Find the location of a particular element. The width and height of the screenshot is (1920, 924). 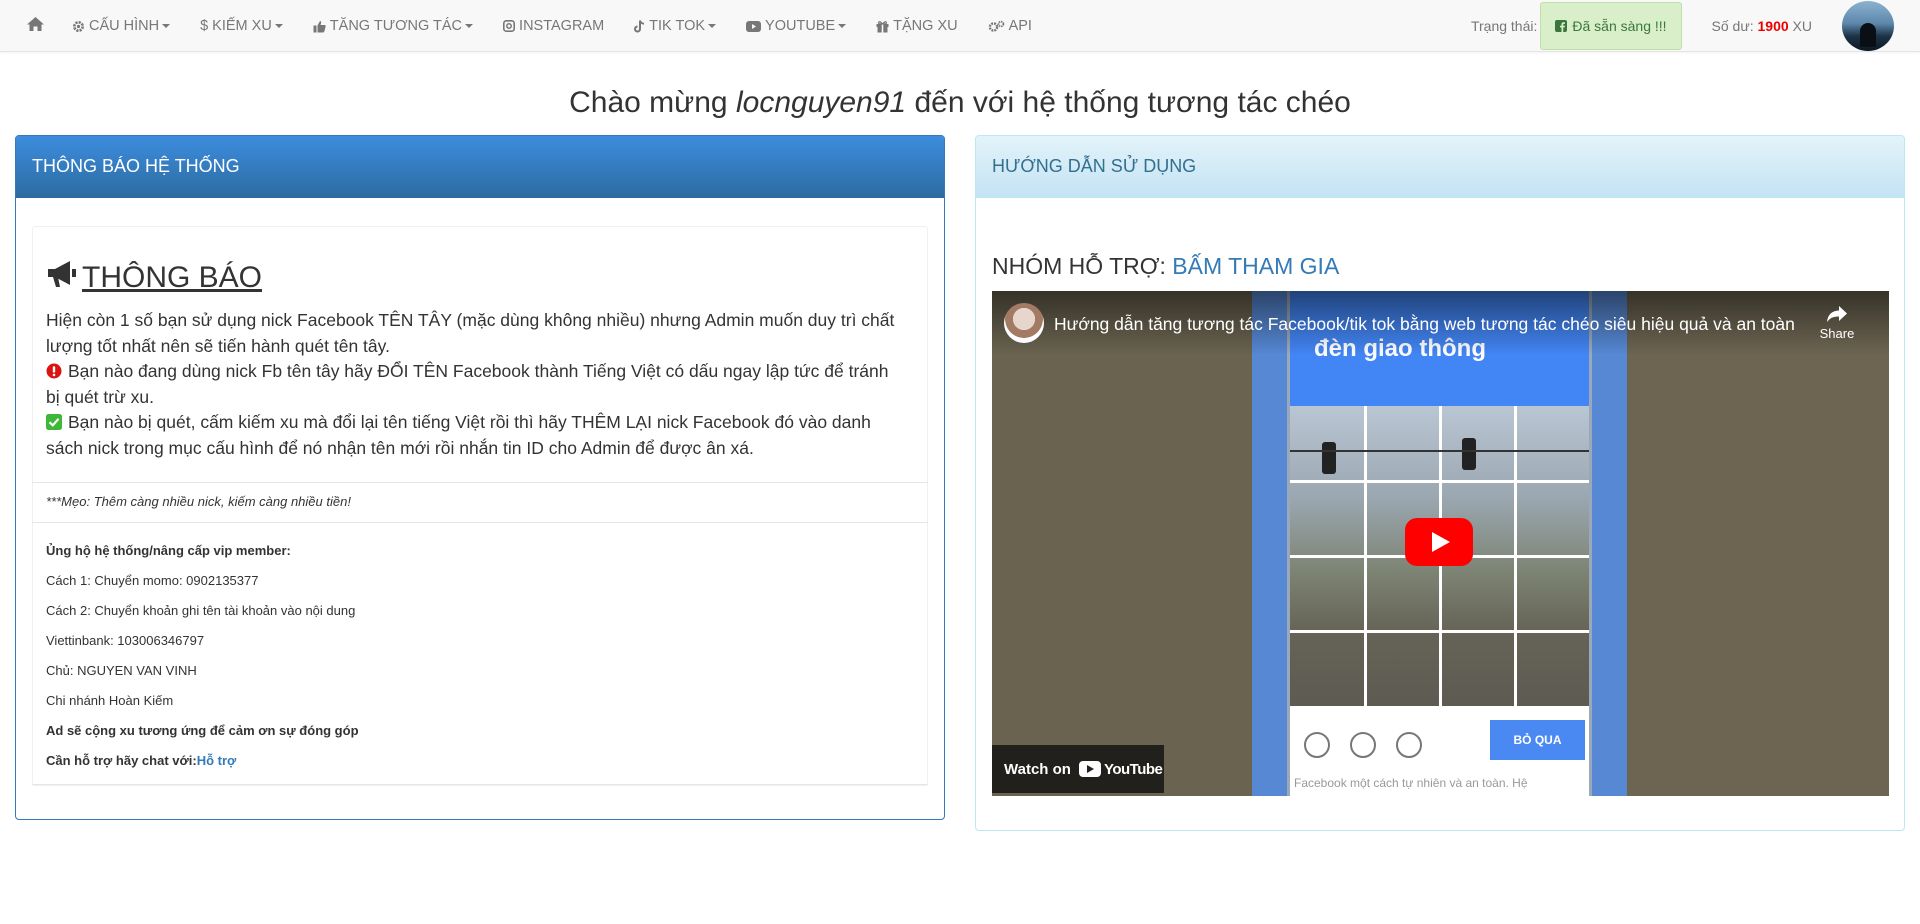

nav-youtube: YOUTUBE is located at coordinates (796, 26).